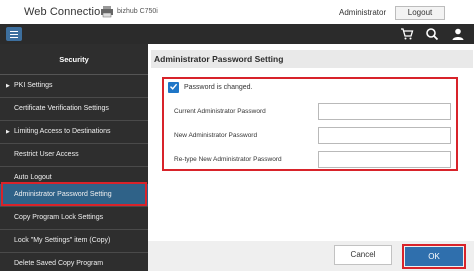 The height and width of the screenshot is (271, 474). What do you see at coordinates (65, 12) in the screenshot?
I see `brand-title: Web Connection` at bounding box center [65, 12].